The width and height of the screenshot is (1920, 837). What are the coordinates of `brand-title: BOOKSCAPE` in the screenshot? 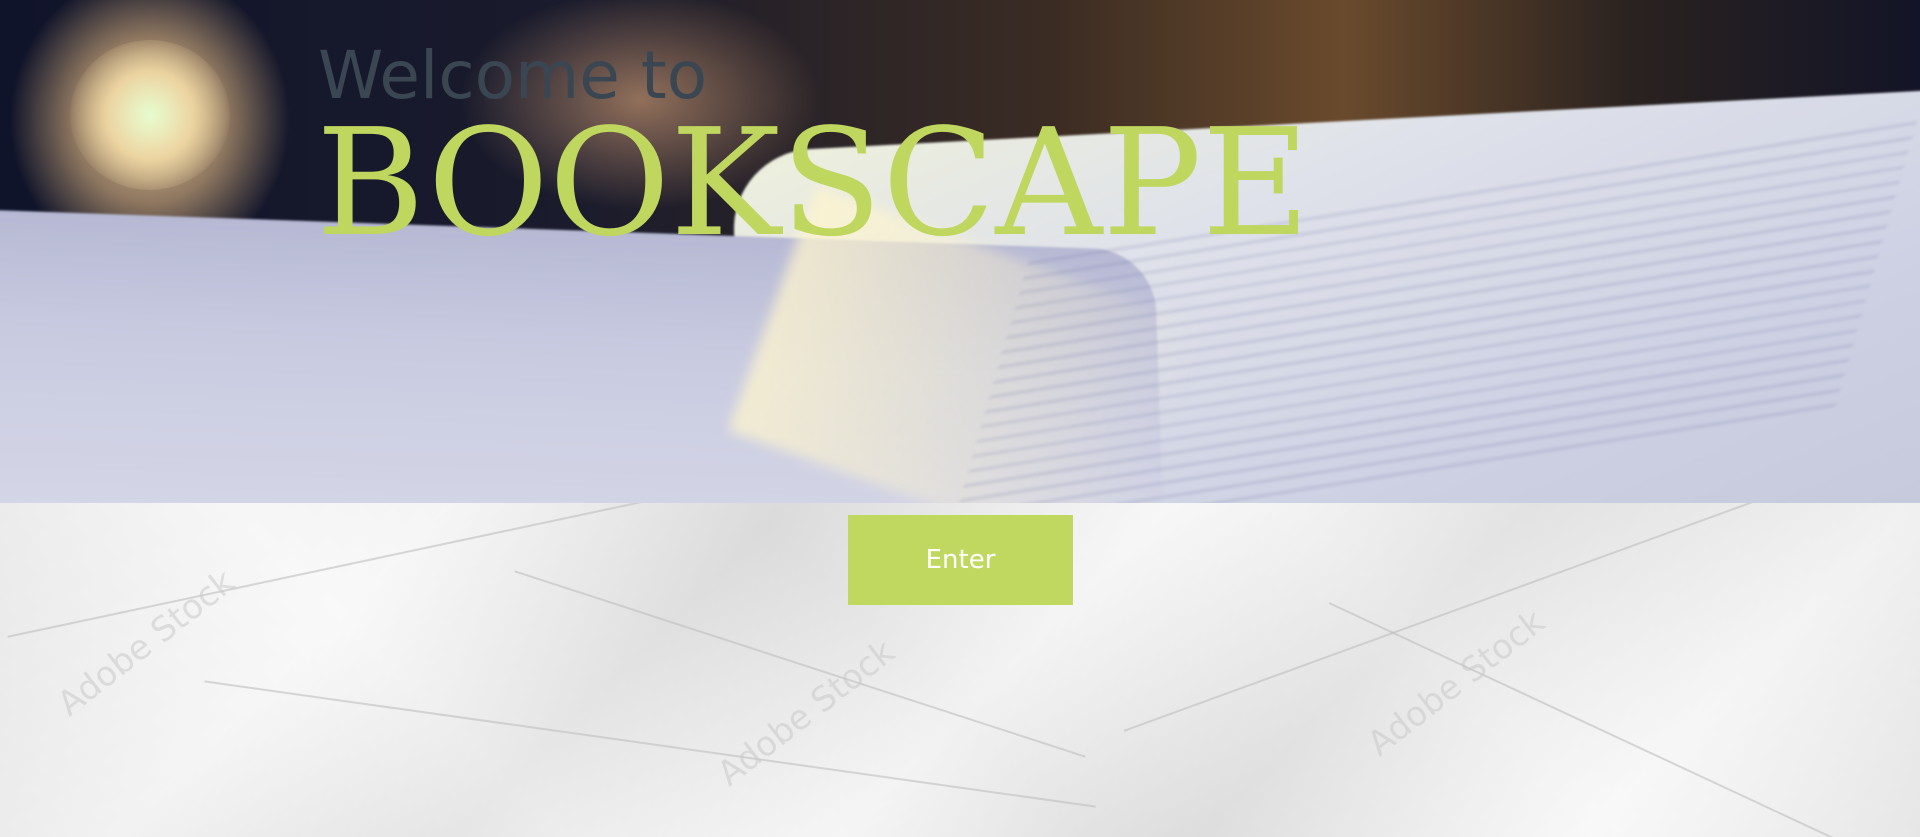 It's located at (813, 183).